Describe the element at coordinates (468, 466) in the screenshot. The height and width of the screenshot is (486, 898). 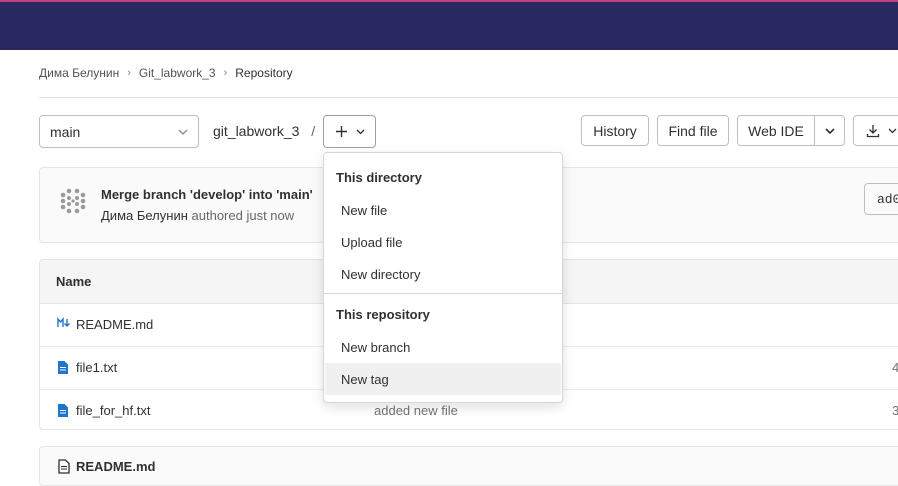
I see `readme-panel: README.md` at that location.